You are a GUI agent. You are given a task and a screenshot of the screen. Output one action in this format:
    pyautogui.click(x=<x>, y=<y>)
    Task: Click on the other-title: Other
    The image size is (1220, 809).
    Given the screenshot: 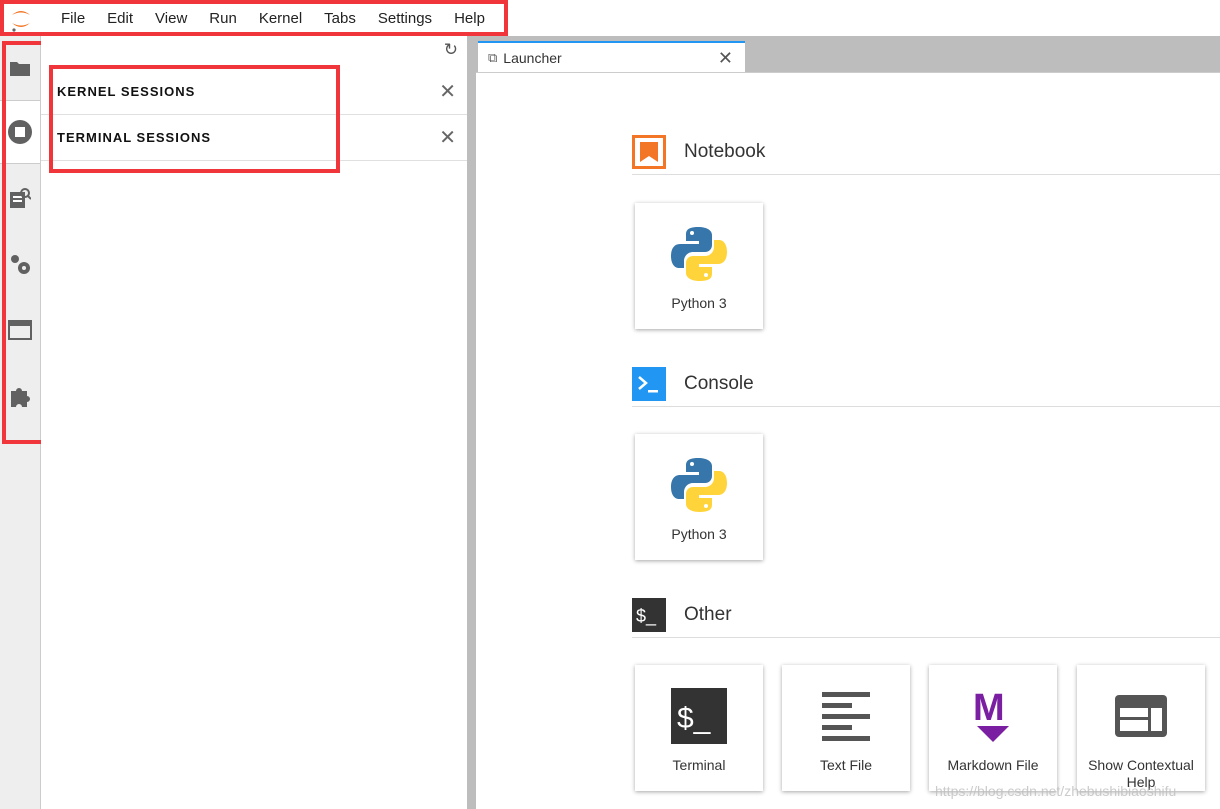 What is the action you would take?
    pyautogui.click(x=708, y=614)
    